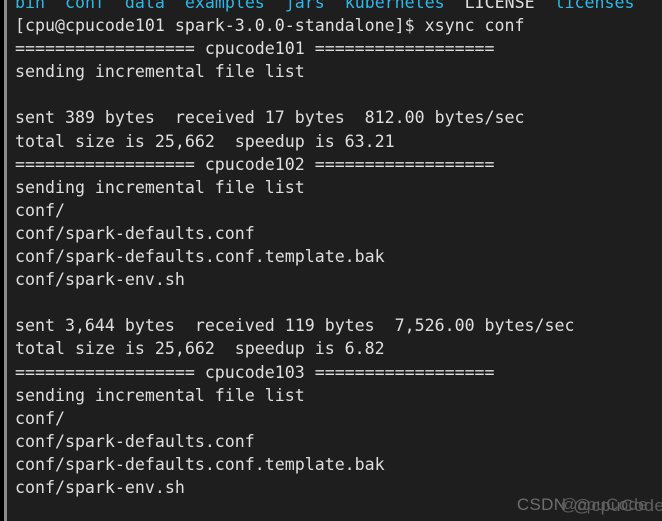 This screenshot has width=662, height=521. Describe the element at coordinates (30, 6) in the screenshot. I see `dir-bin: bin` at that location.